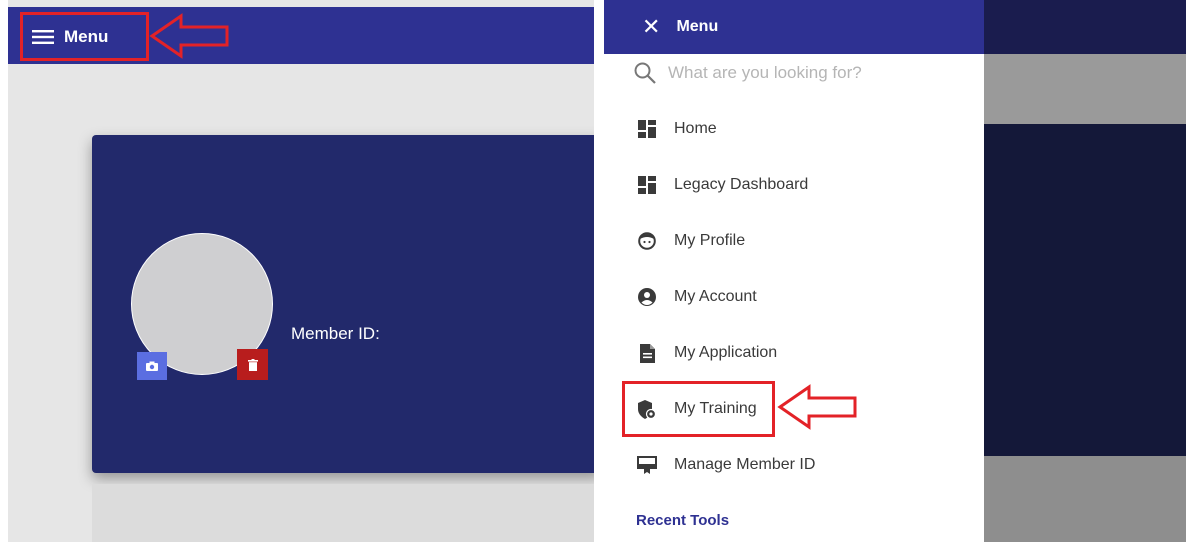 The image size is (1186, 542). I want to click on nav-item-manage-member-id: Manage Member ID, so click(725, 465).